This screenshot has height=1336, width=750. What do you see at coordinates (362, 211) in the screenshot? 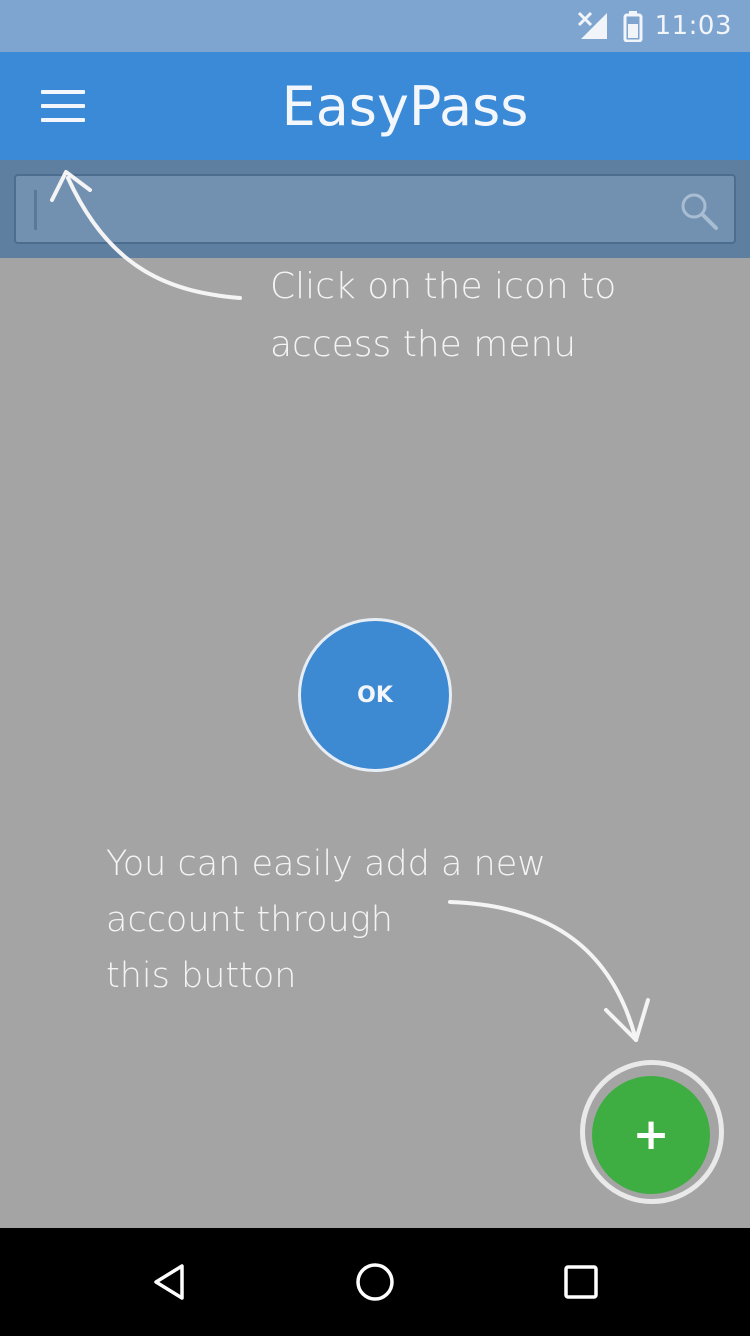
I see `search-input` at bounding box center [362, 211].